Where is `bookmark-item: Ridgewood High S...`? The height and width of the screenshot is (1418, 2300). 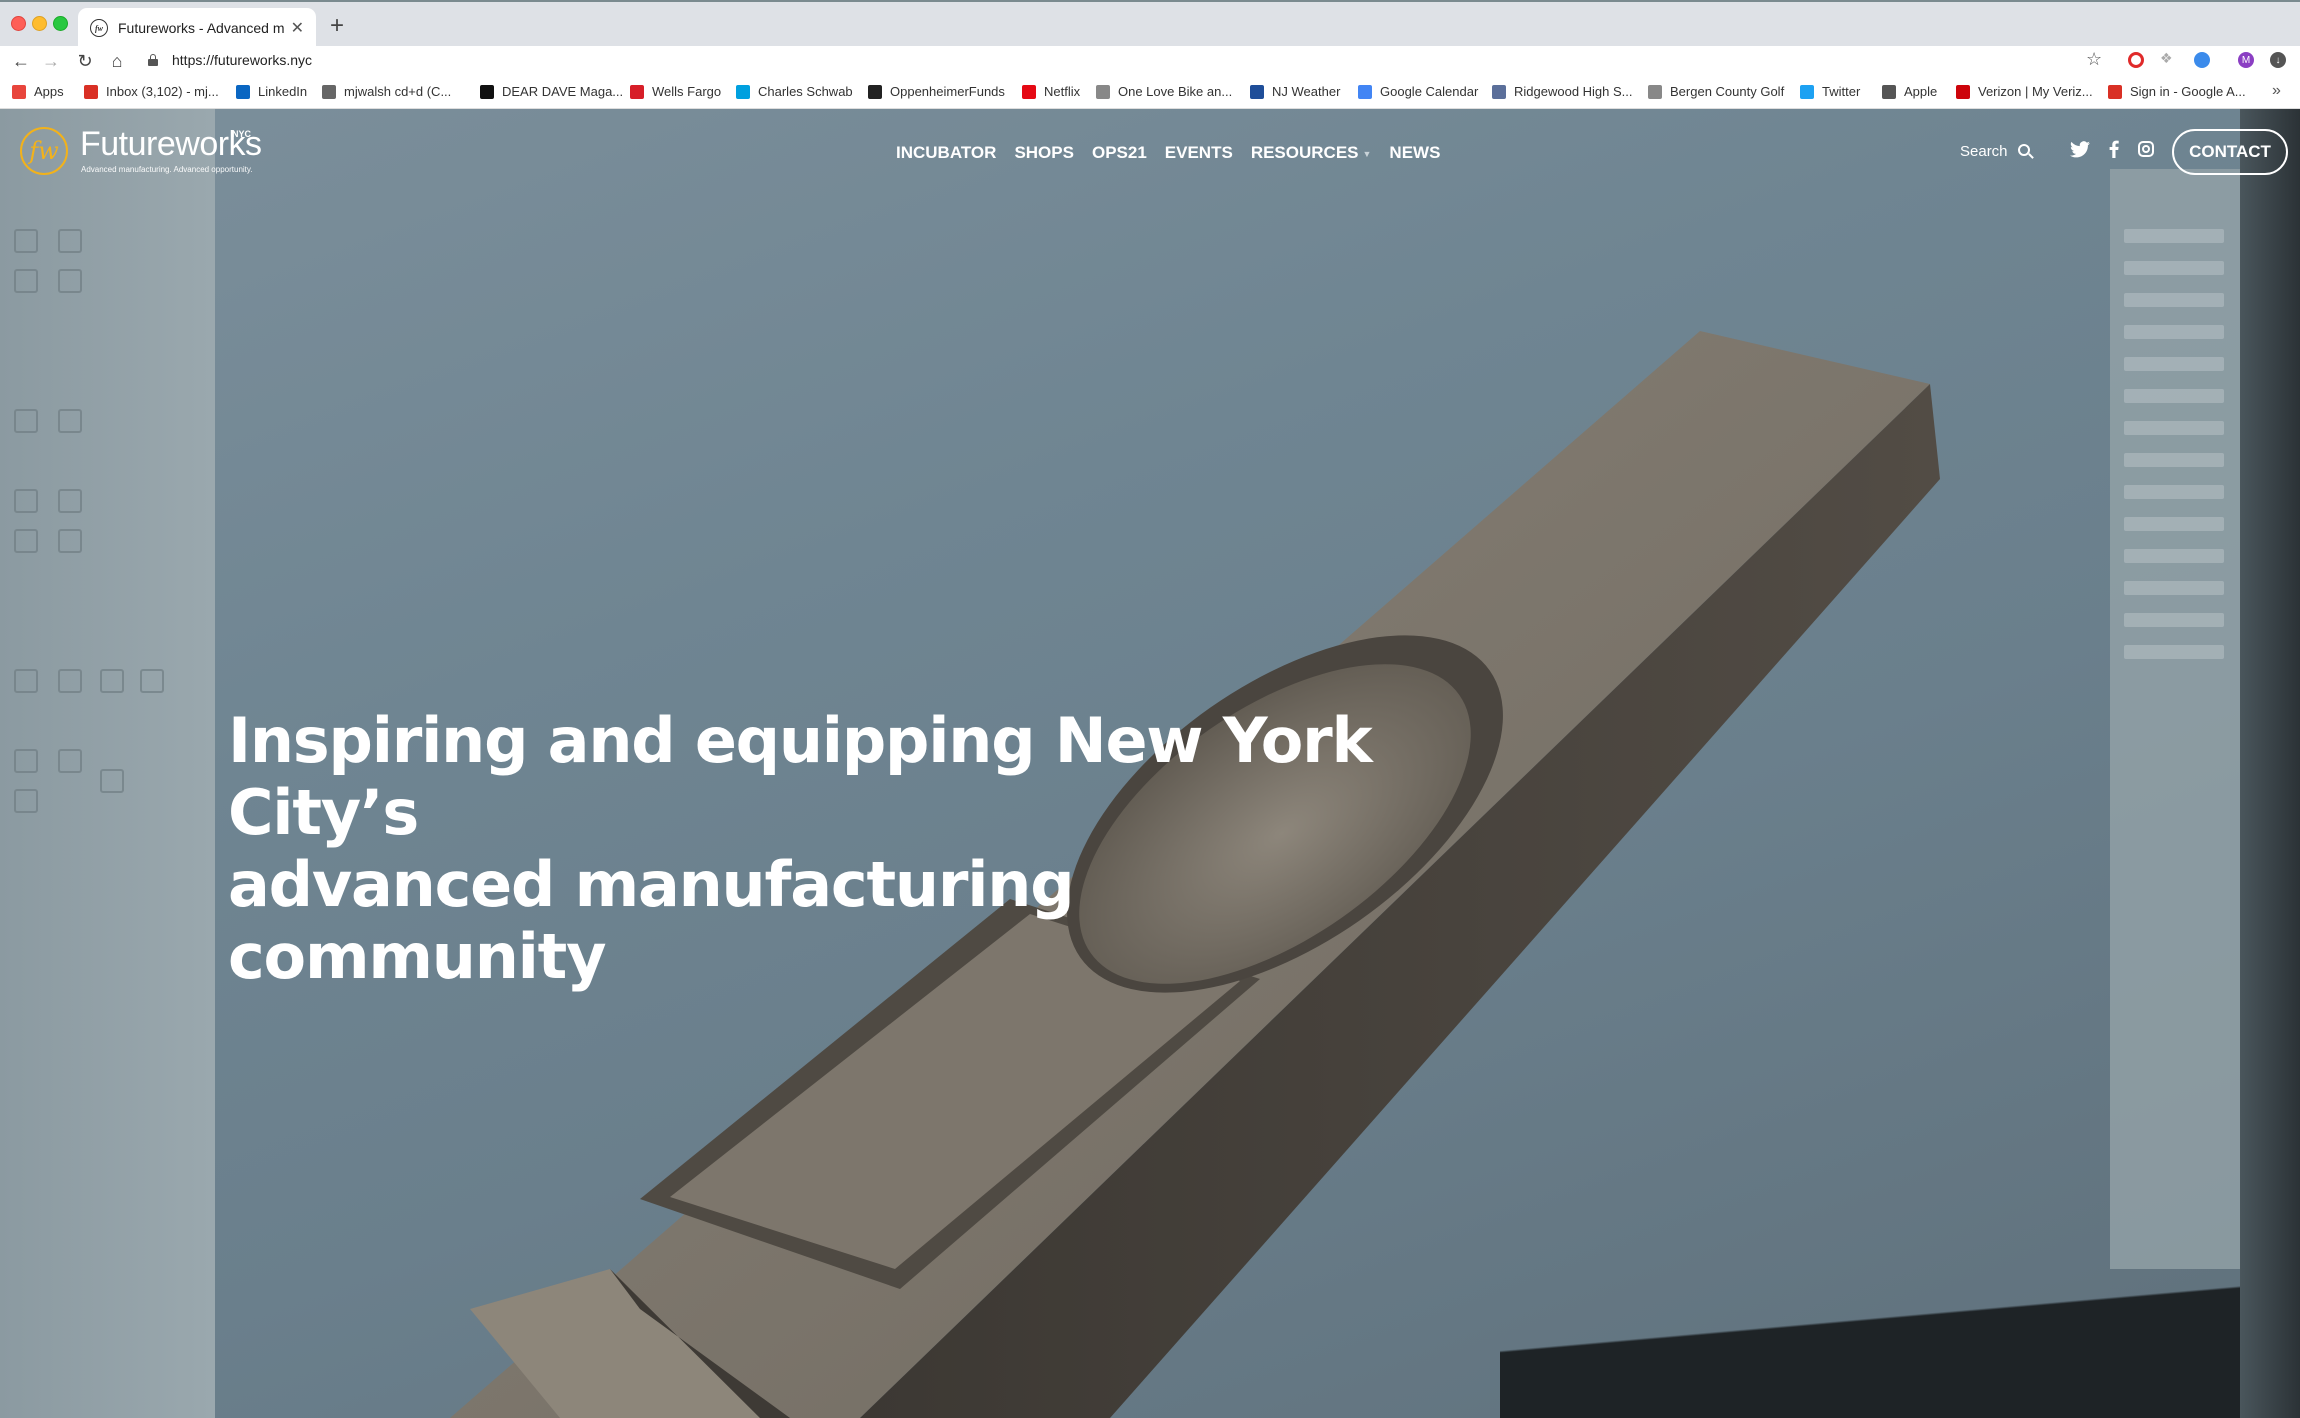 bookmark-item: Ridgewood High S... is located at coordinates (1562, 91).